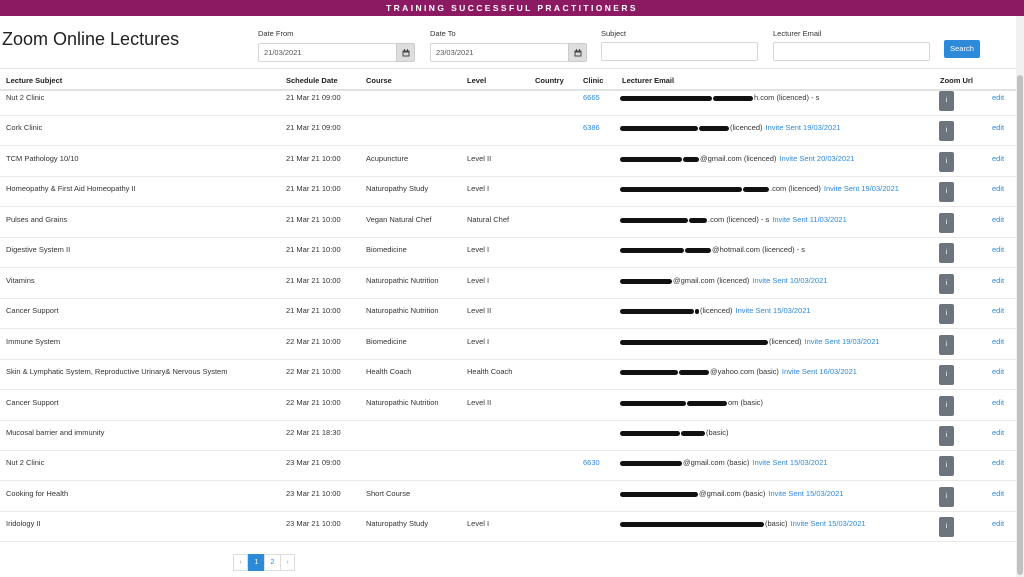  I want to click on email-status: @gmail.com (licenced), so click(711, 280).